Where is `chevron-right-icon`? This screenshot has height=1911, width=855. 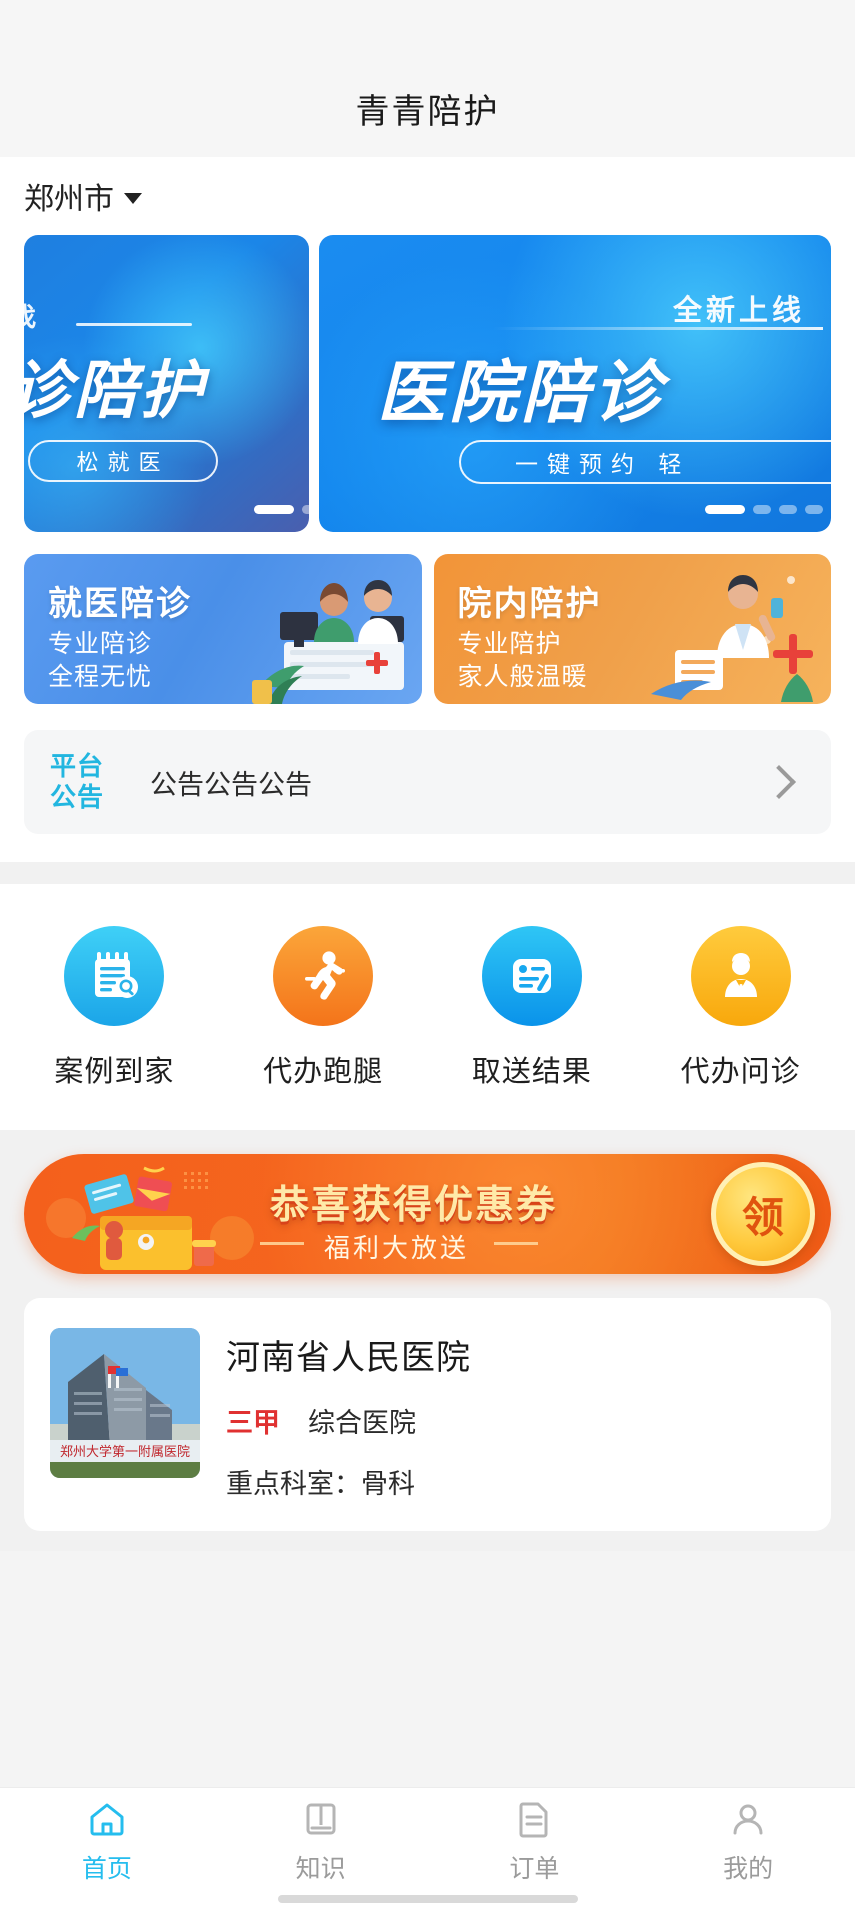
chevron-right-icon is located at coordinates (779, 782).